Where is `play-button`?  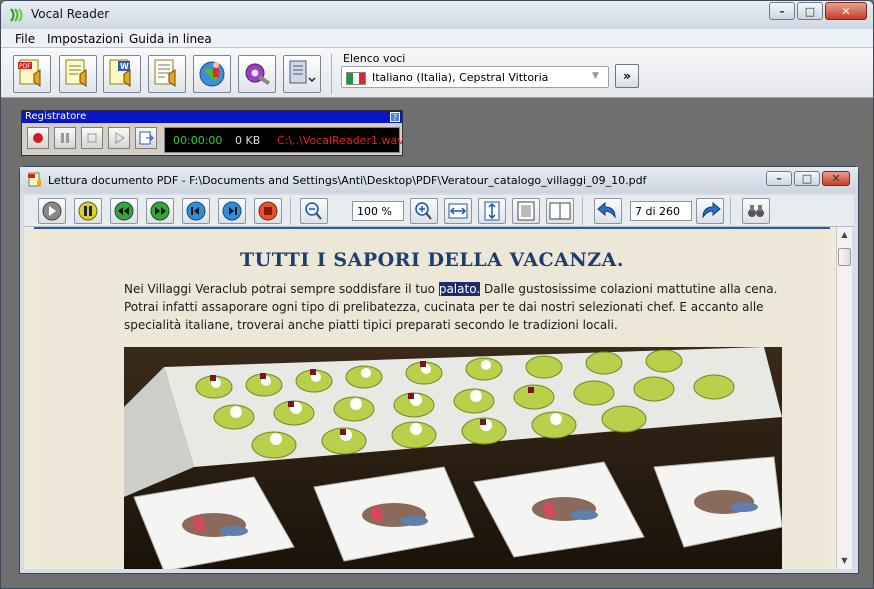
play-button is located at coordinates (52, 211).